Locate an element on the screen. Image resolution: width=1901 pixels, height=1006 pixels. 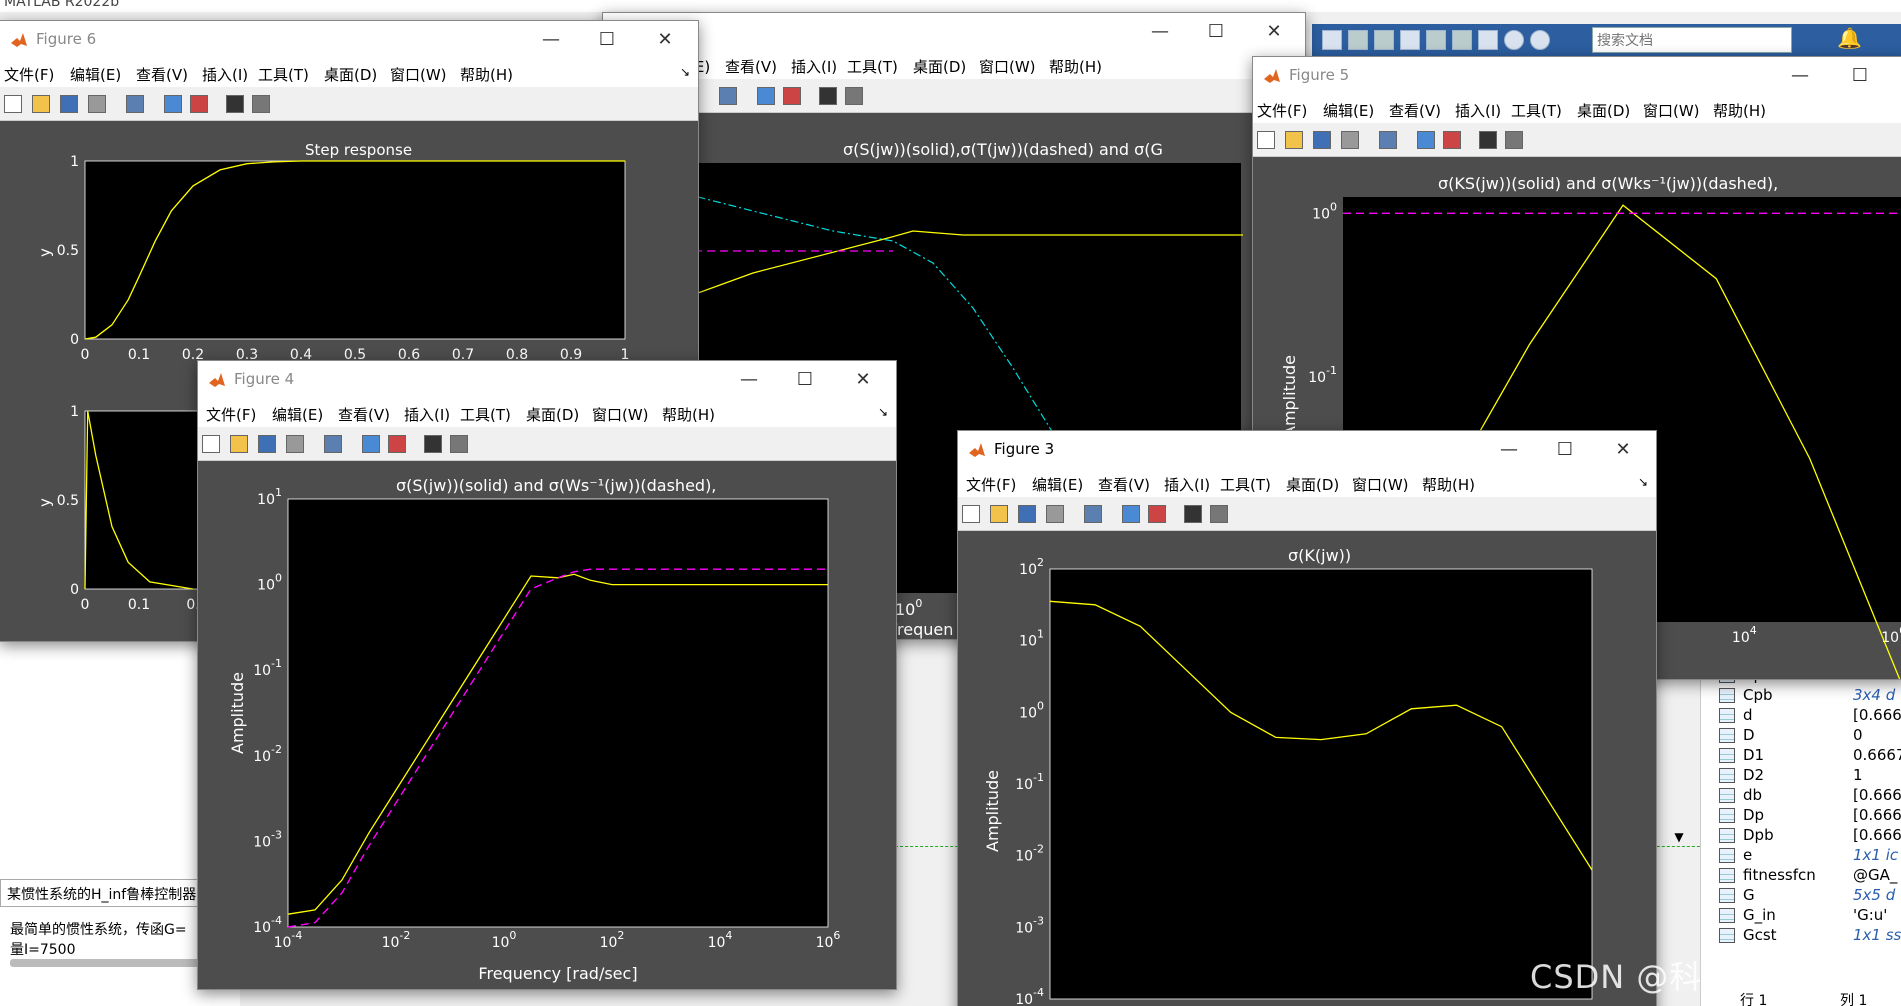
workspace-row: D0 is located at coordinates (1801, 736).